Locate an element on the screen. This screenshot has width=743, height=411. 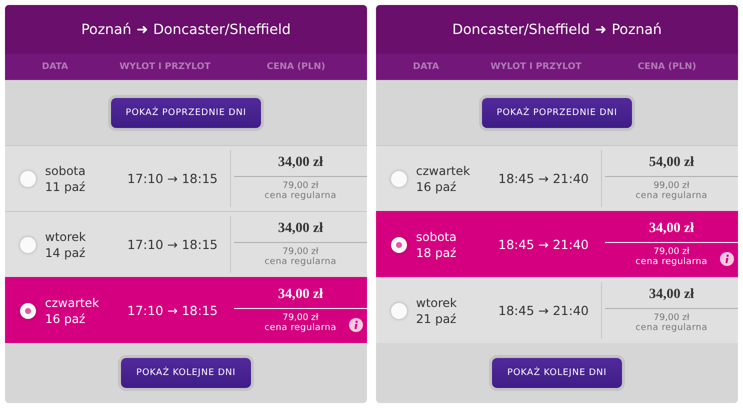
flight-row: wtorek 21 paź 18:45 → 21:40 34,00 zł 79,00 zł cena regularna is located at coordinates (557, 310).